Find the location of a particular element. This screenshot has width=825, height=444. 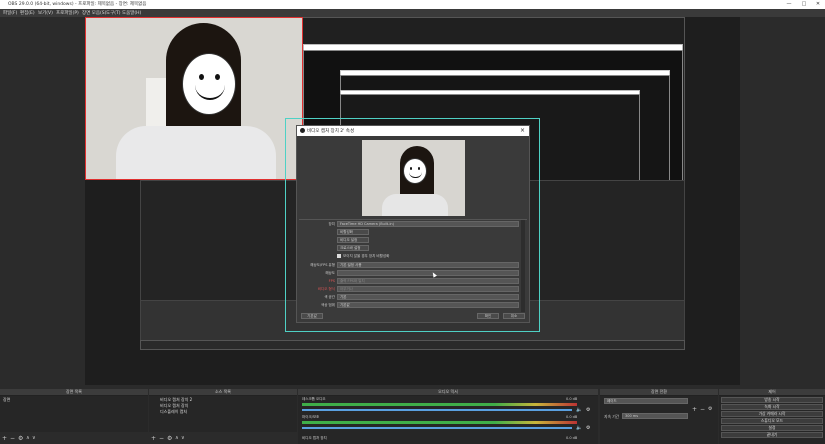

scene-add-icon: + is located at coordinates (4, 438).